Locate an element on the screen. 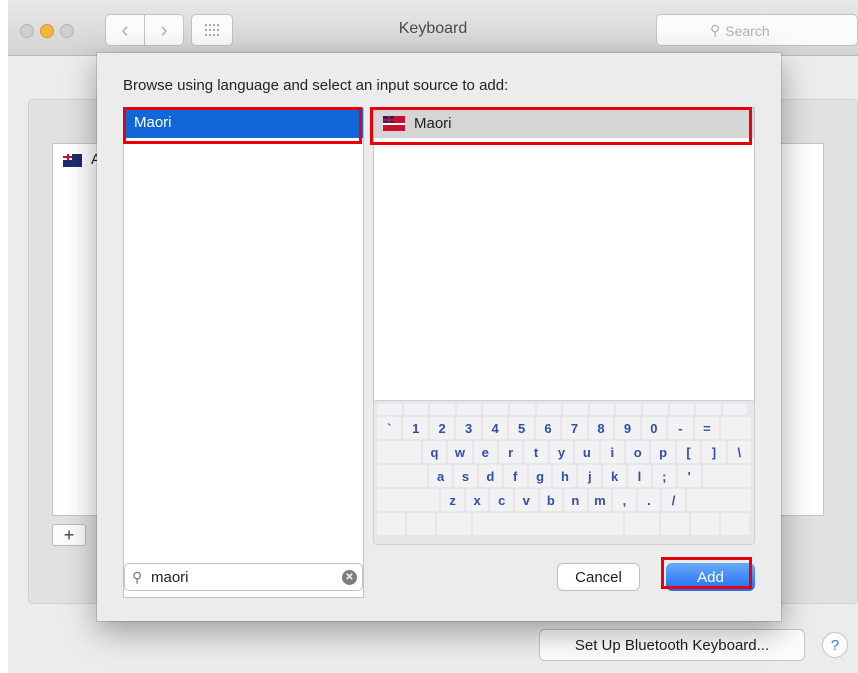 Image resolution: width=858 pixels, height=673 pixels. keyboard-key: t is located at coordinates (536, 452).